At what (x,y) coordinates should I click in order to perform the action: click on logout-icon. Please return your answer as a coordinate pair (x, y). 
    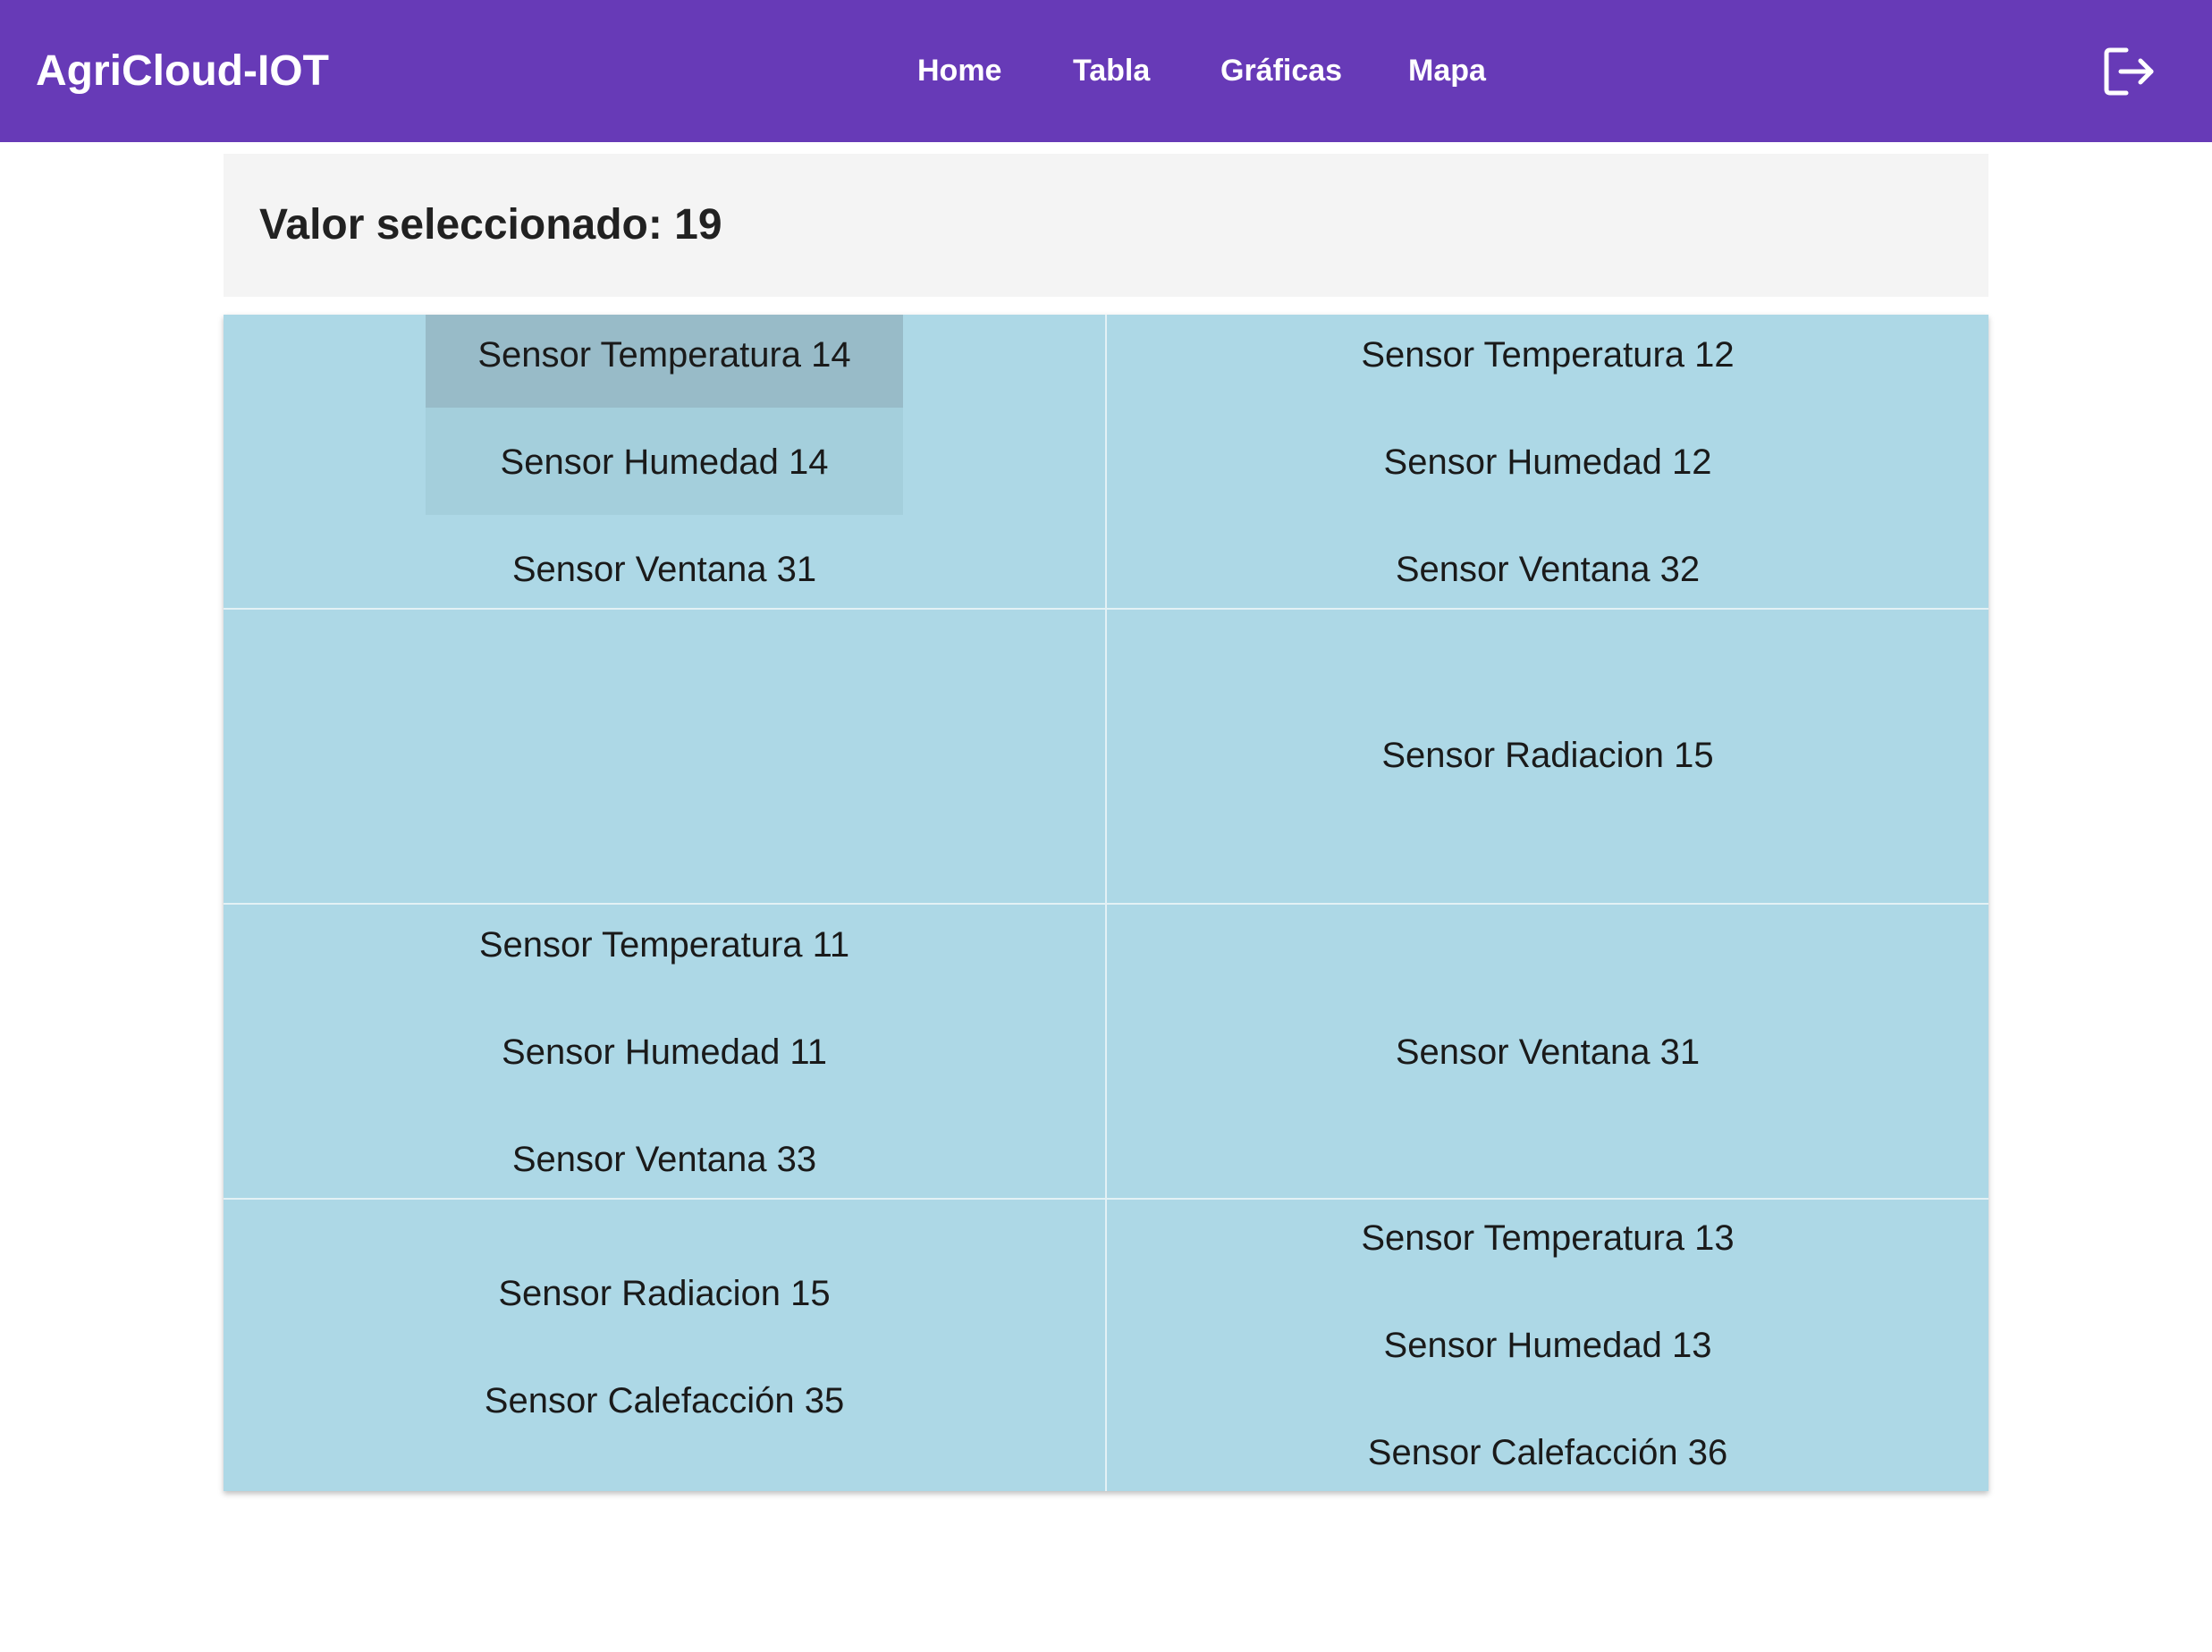
    Looking at the image, I should click on (2130, 71).